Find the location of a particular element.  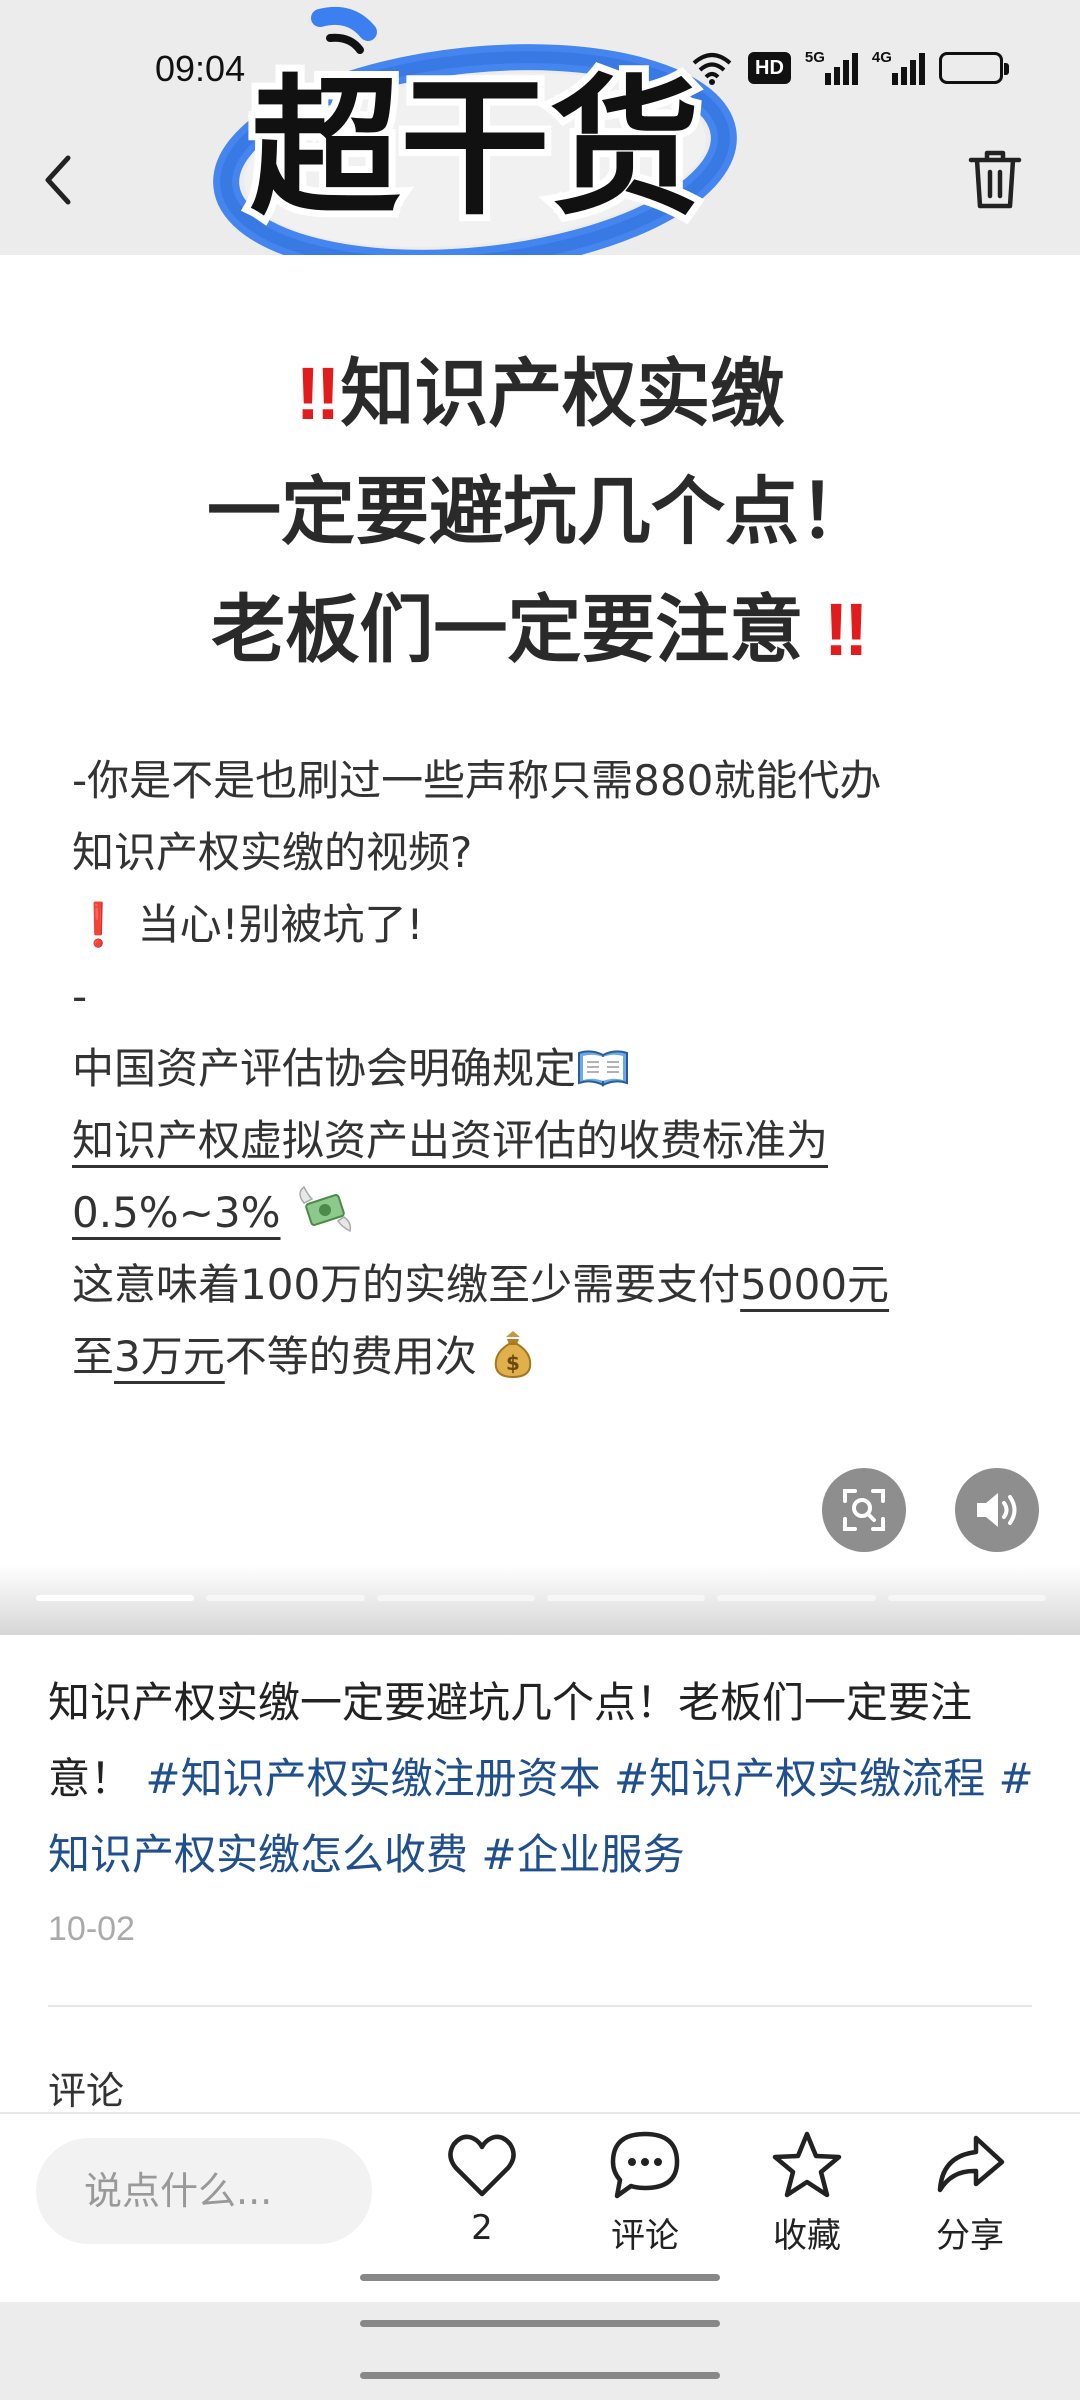

share-button: 分享 is located at coordinates (970, 2191).